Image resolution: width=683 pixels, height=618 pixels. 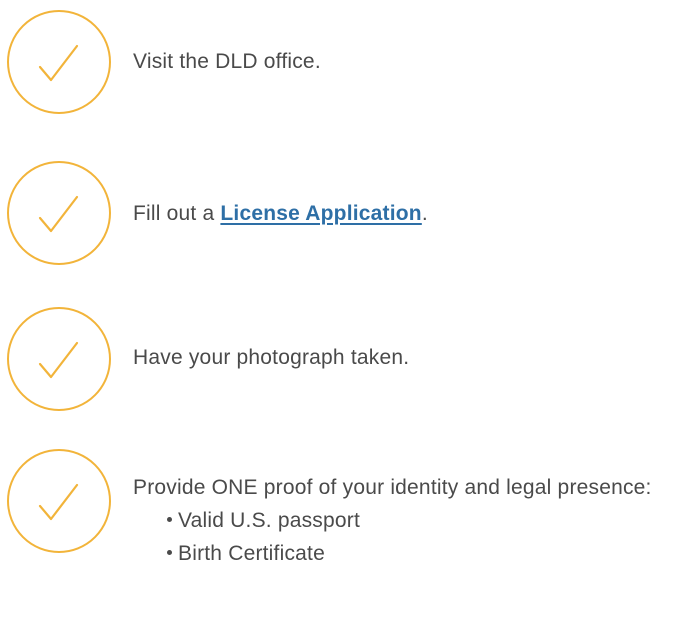 What do you see at coordinates (320, 213) in the screenshot?
I see `license-application-link: License Application` at bounding box center [320, 213].